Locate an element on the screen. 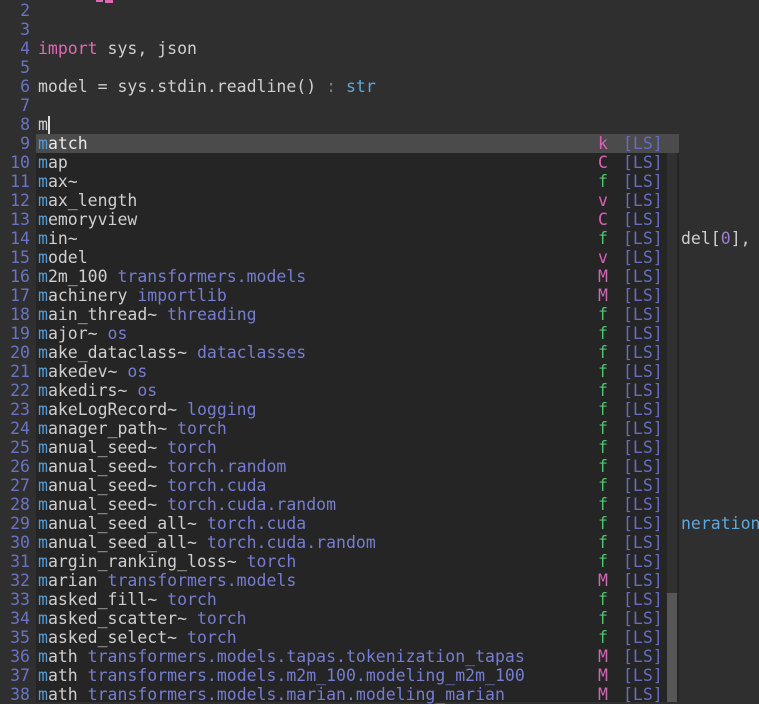  completion-label-rest: ax~ is located at coordinates (62, 181).